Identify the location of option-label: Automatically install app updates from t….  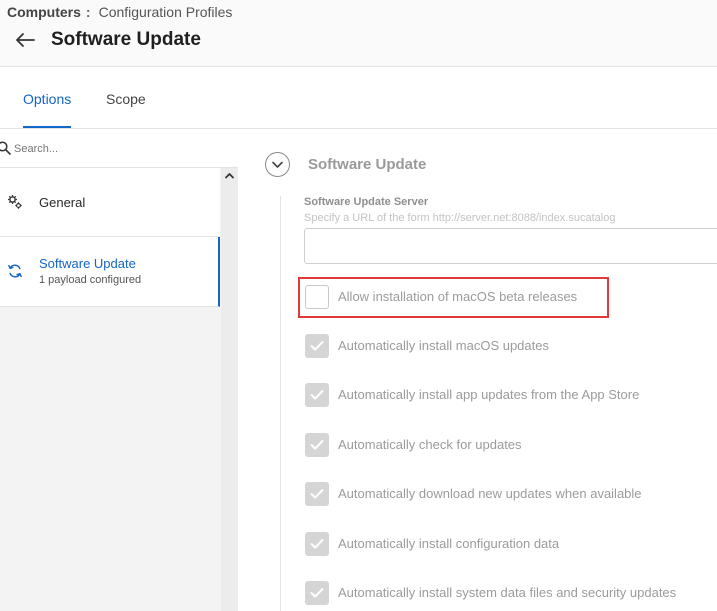
(489, 394).